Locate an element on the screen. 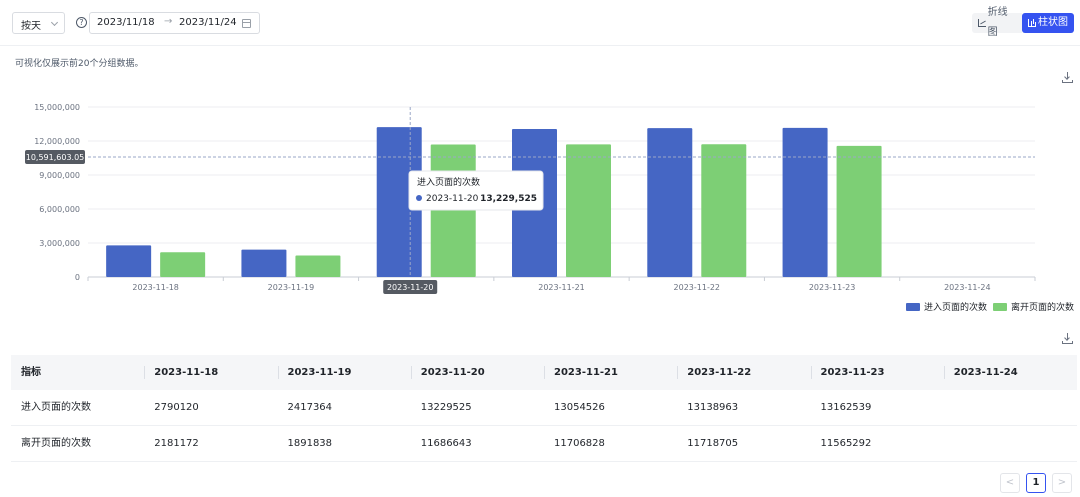 This screenshot has height=497, width=1080. pagination: < 1 > is located at coordinates (1036, 483).